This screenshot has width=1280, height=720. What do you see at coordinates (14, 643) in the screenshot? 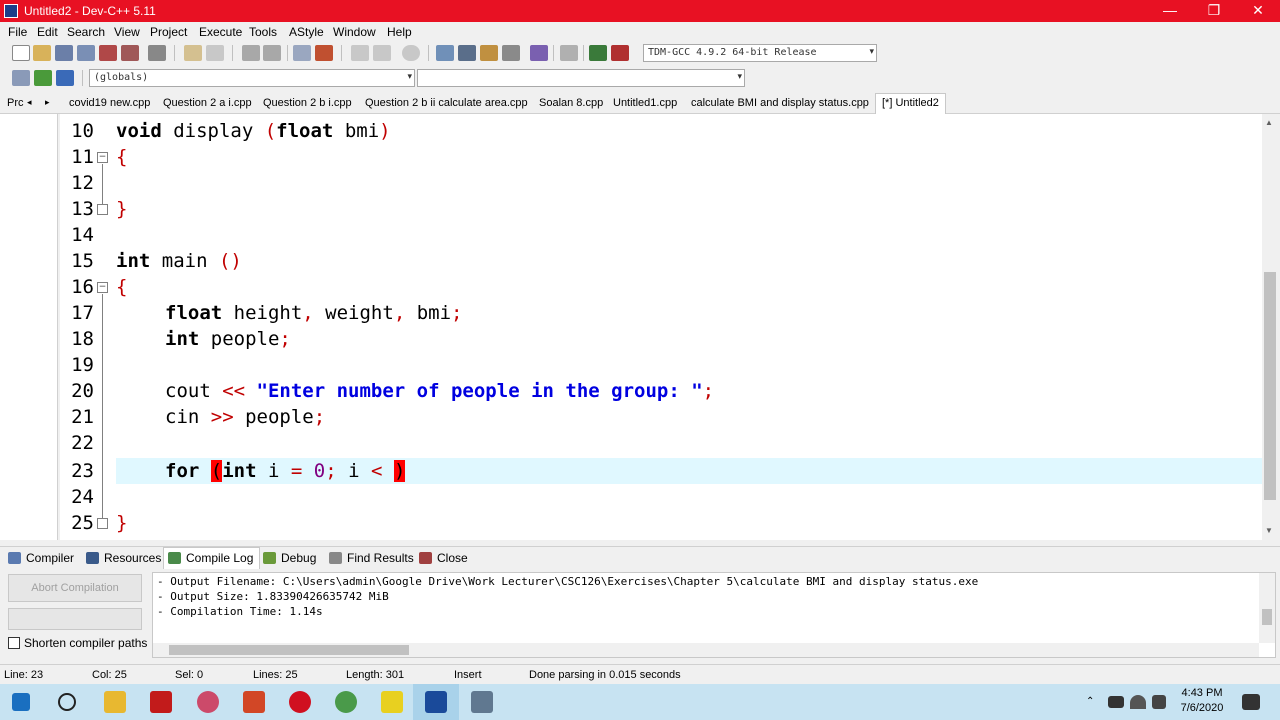
I see `shorten-paths-checkbox` at bounding box center [14, 643].